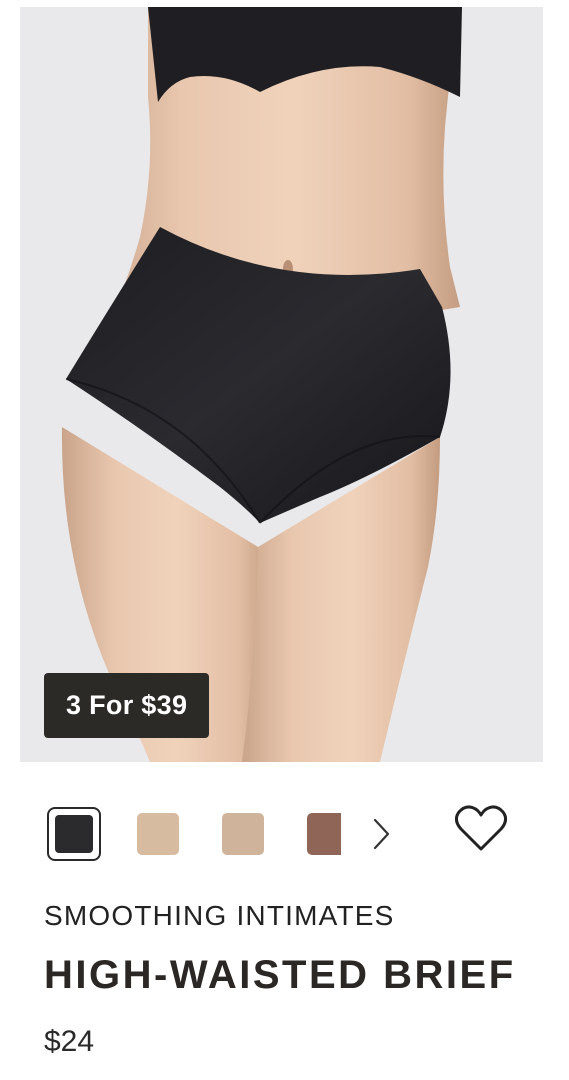 This screenshot has height=1080, width=569. I want to click on brand-name: SMOOTHING INTIMATES, so click(219, 915).